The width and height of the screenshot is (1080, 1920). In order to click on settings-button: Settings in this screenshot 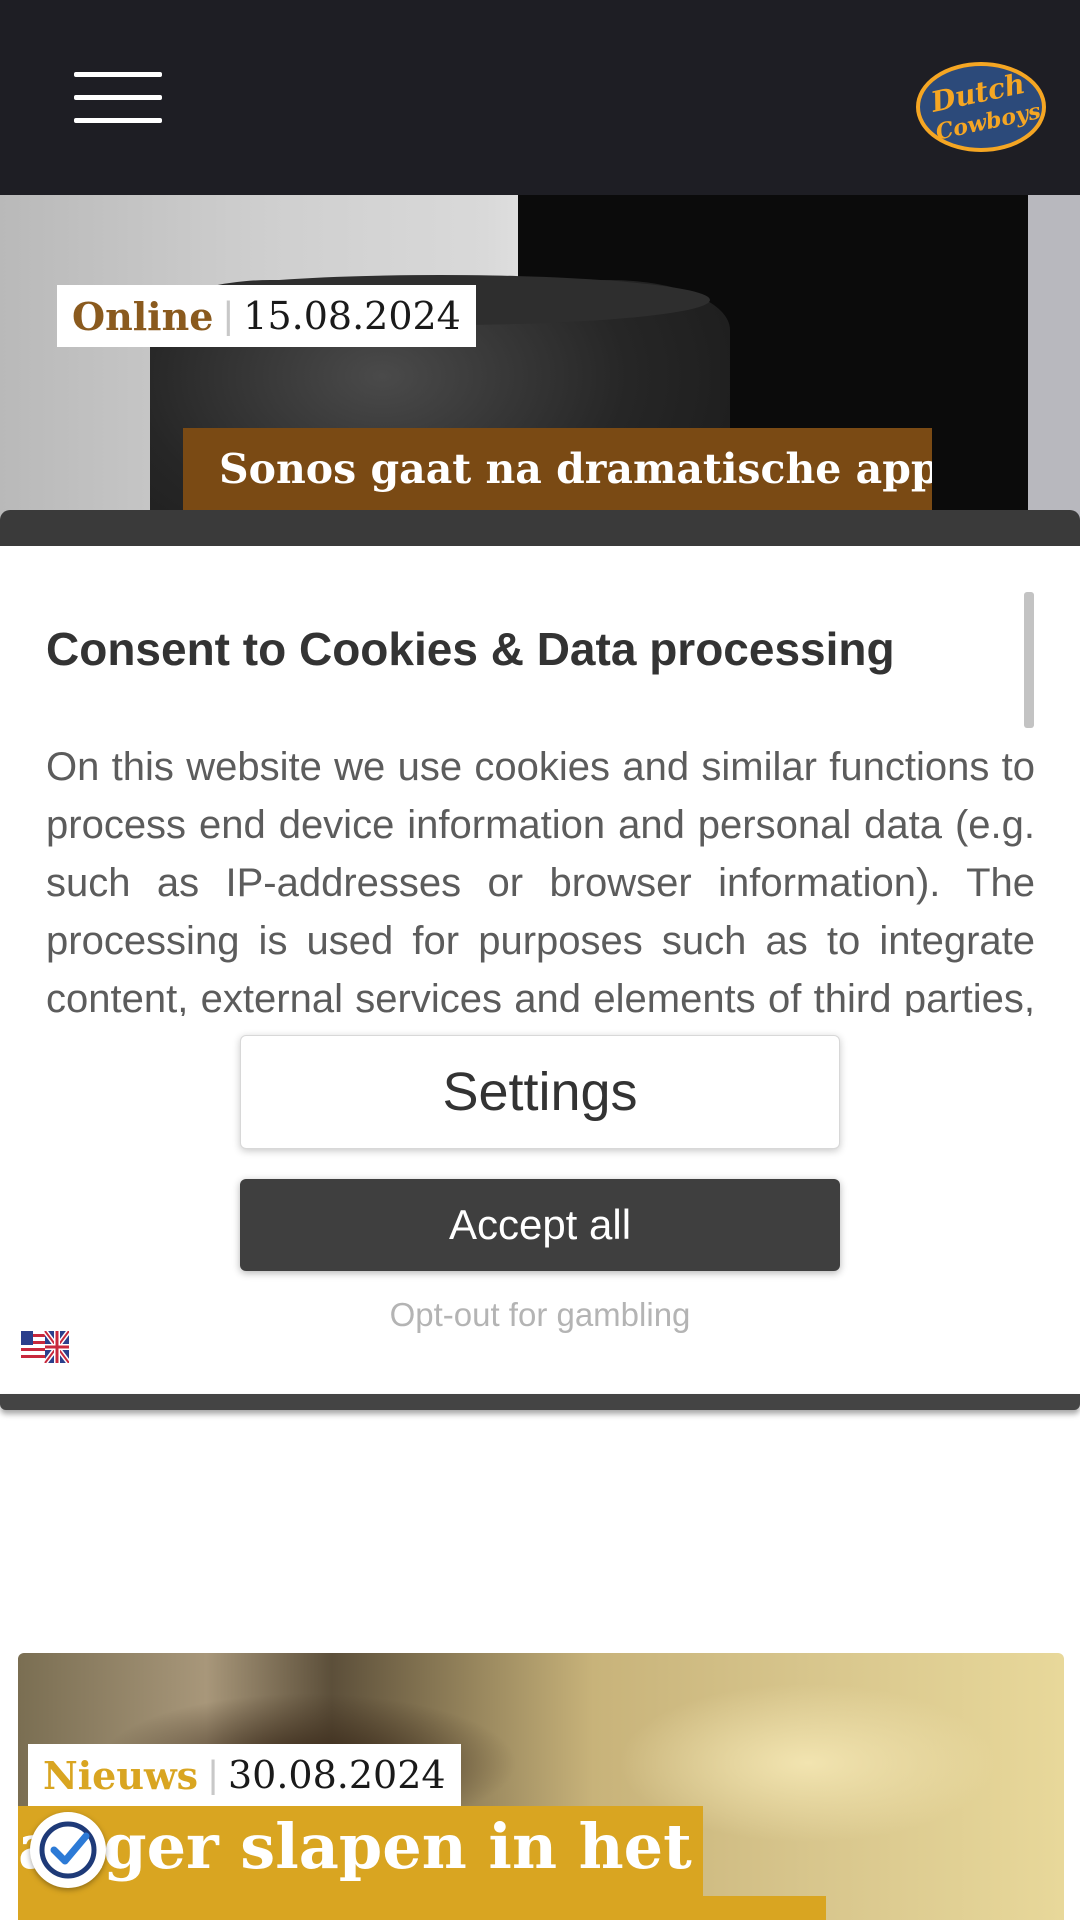, I will do `click(540, 1092)`.